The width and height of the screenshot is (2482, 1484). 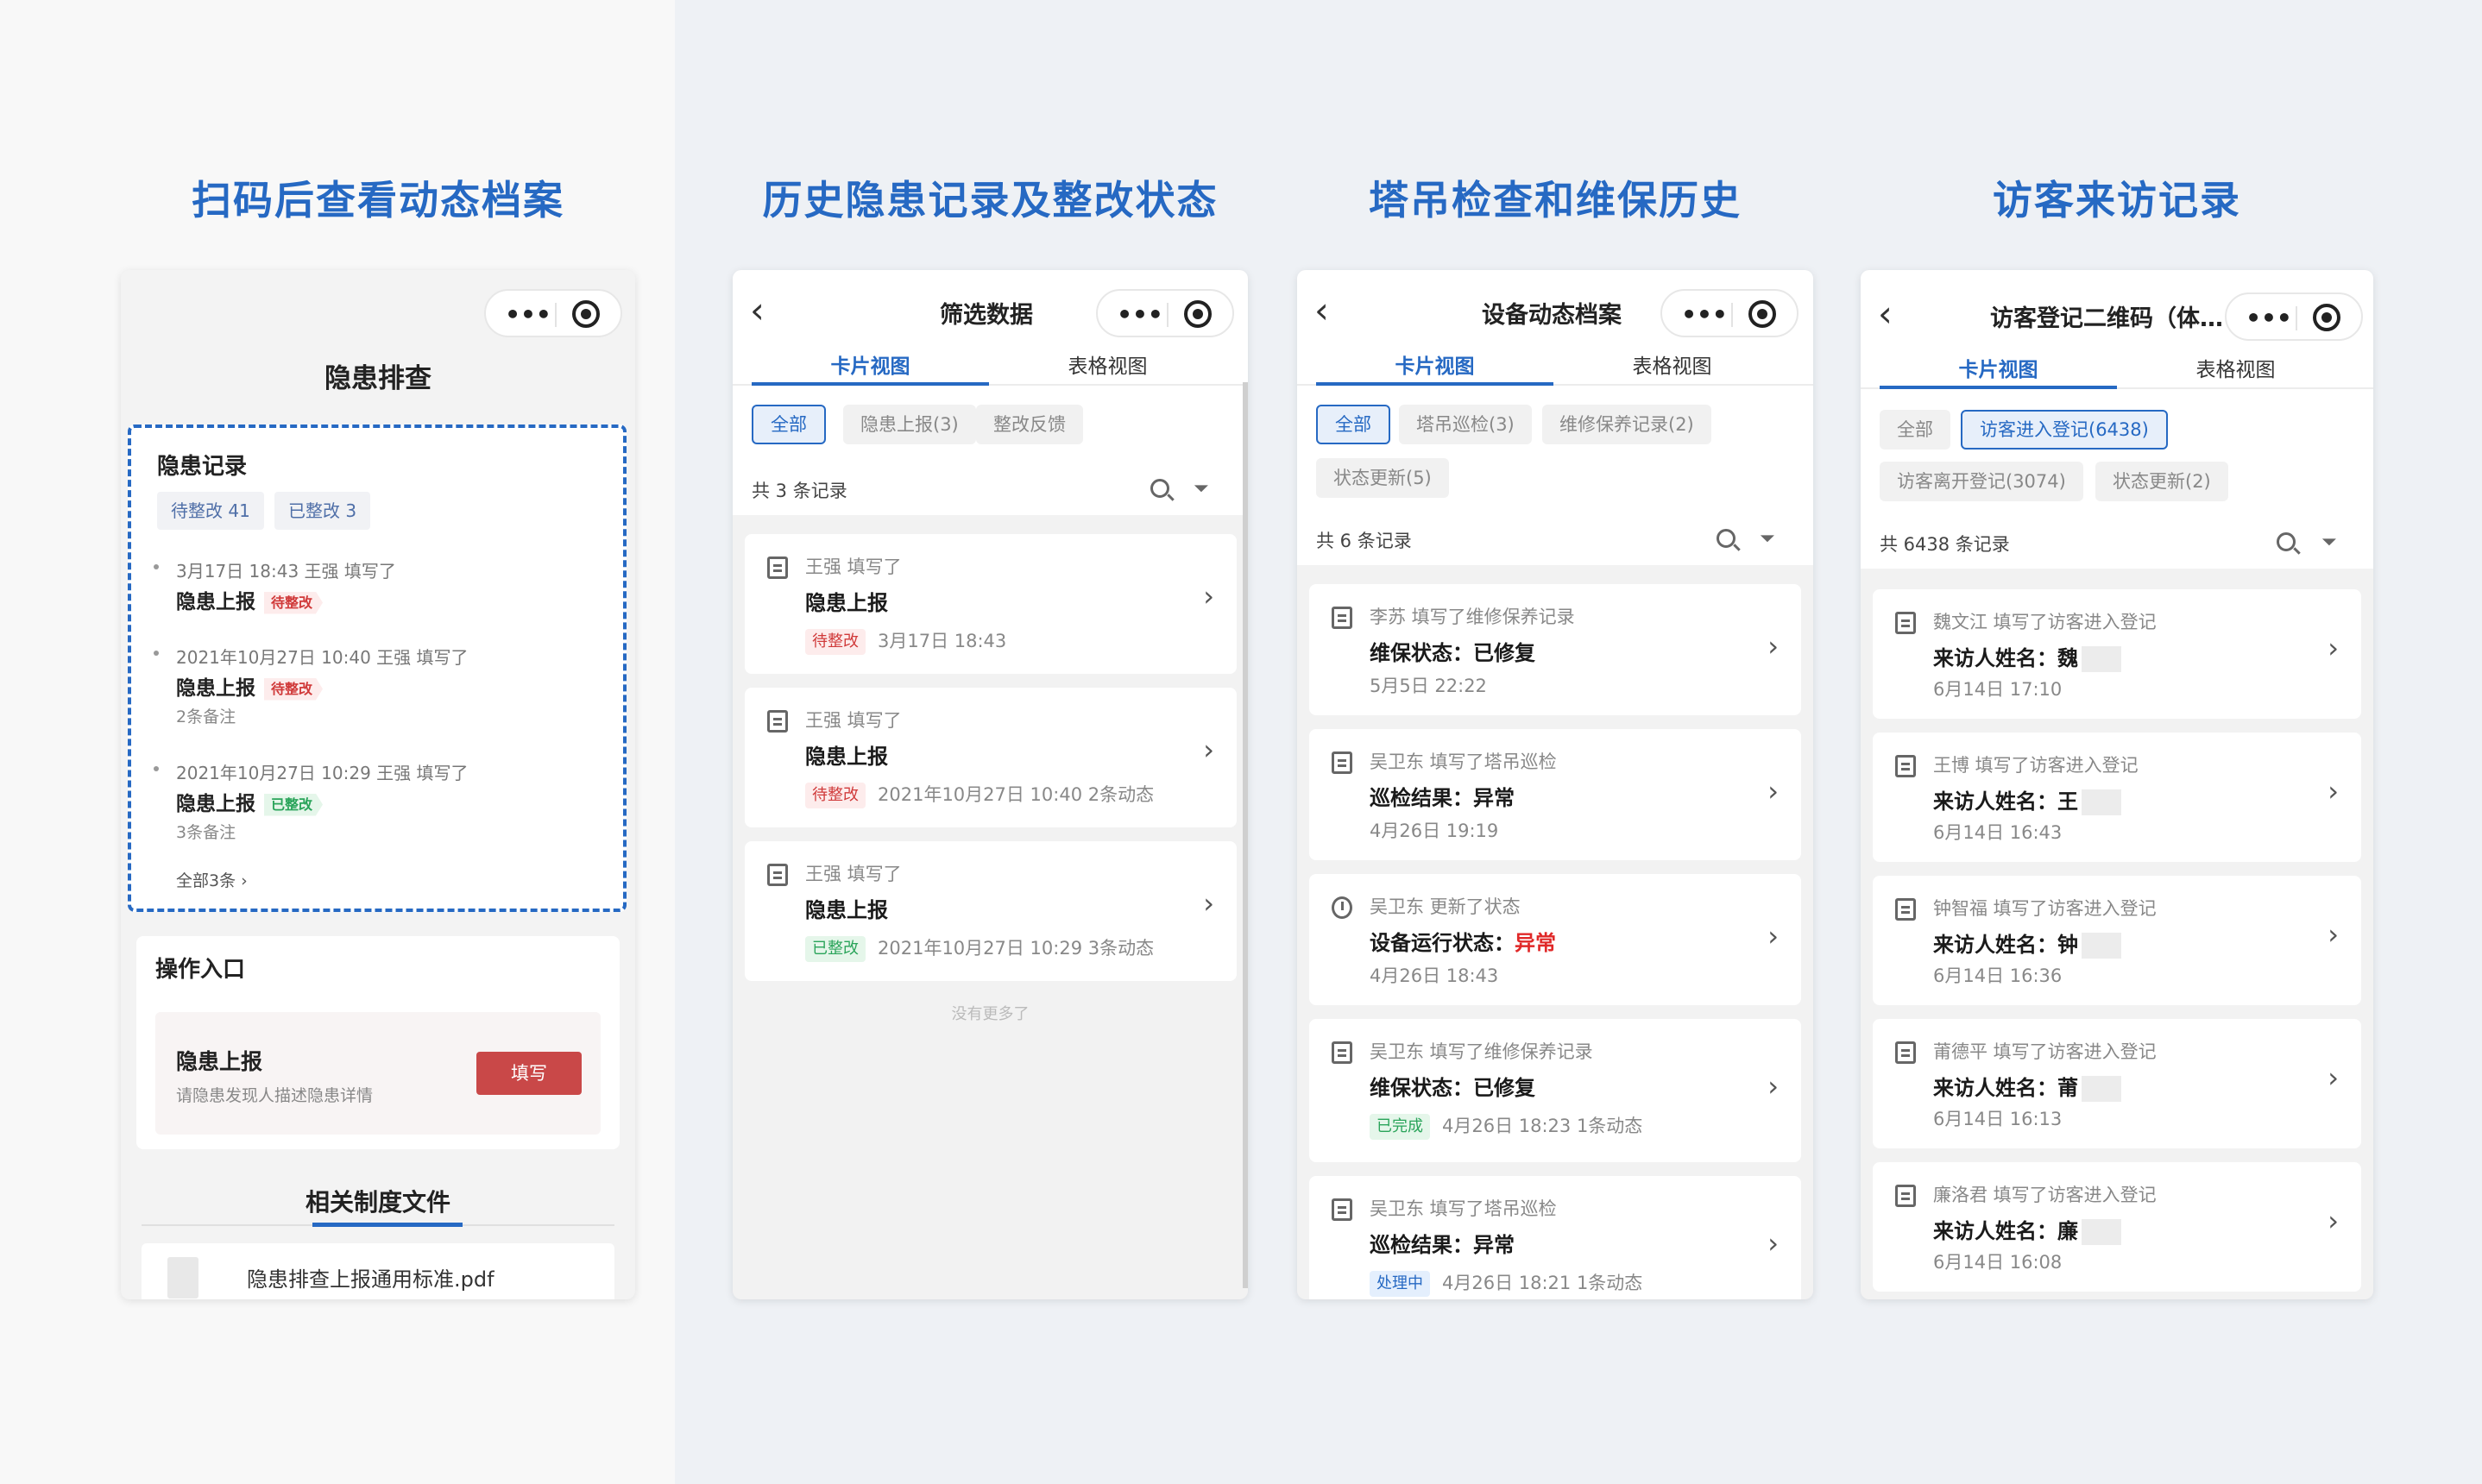 I want to click on top-bar: ‹ 访客登记二维码（体… ••• 卡片视图 表格视图, so click(x=2117, y=329).